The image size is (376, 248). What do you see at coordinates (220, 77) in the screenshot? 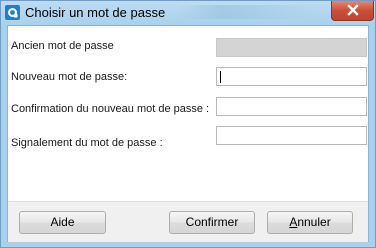
I see `text-caret` at bounding box center [220, 77].